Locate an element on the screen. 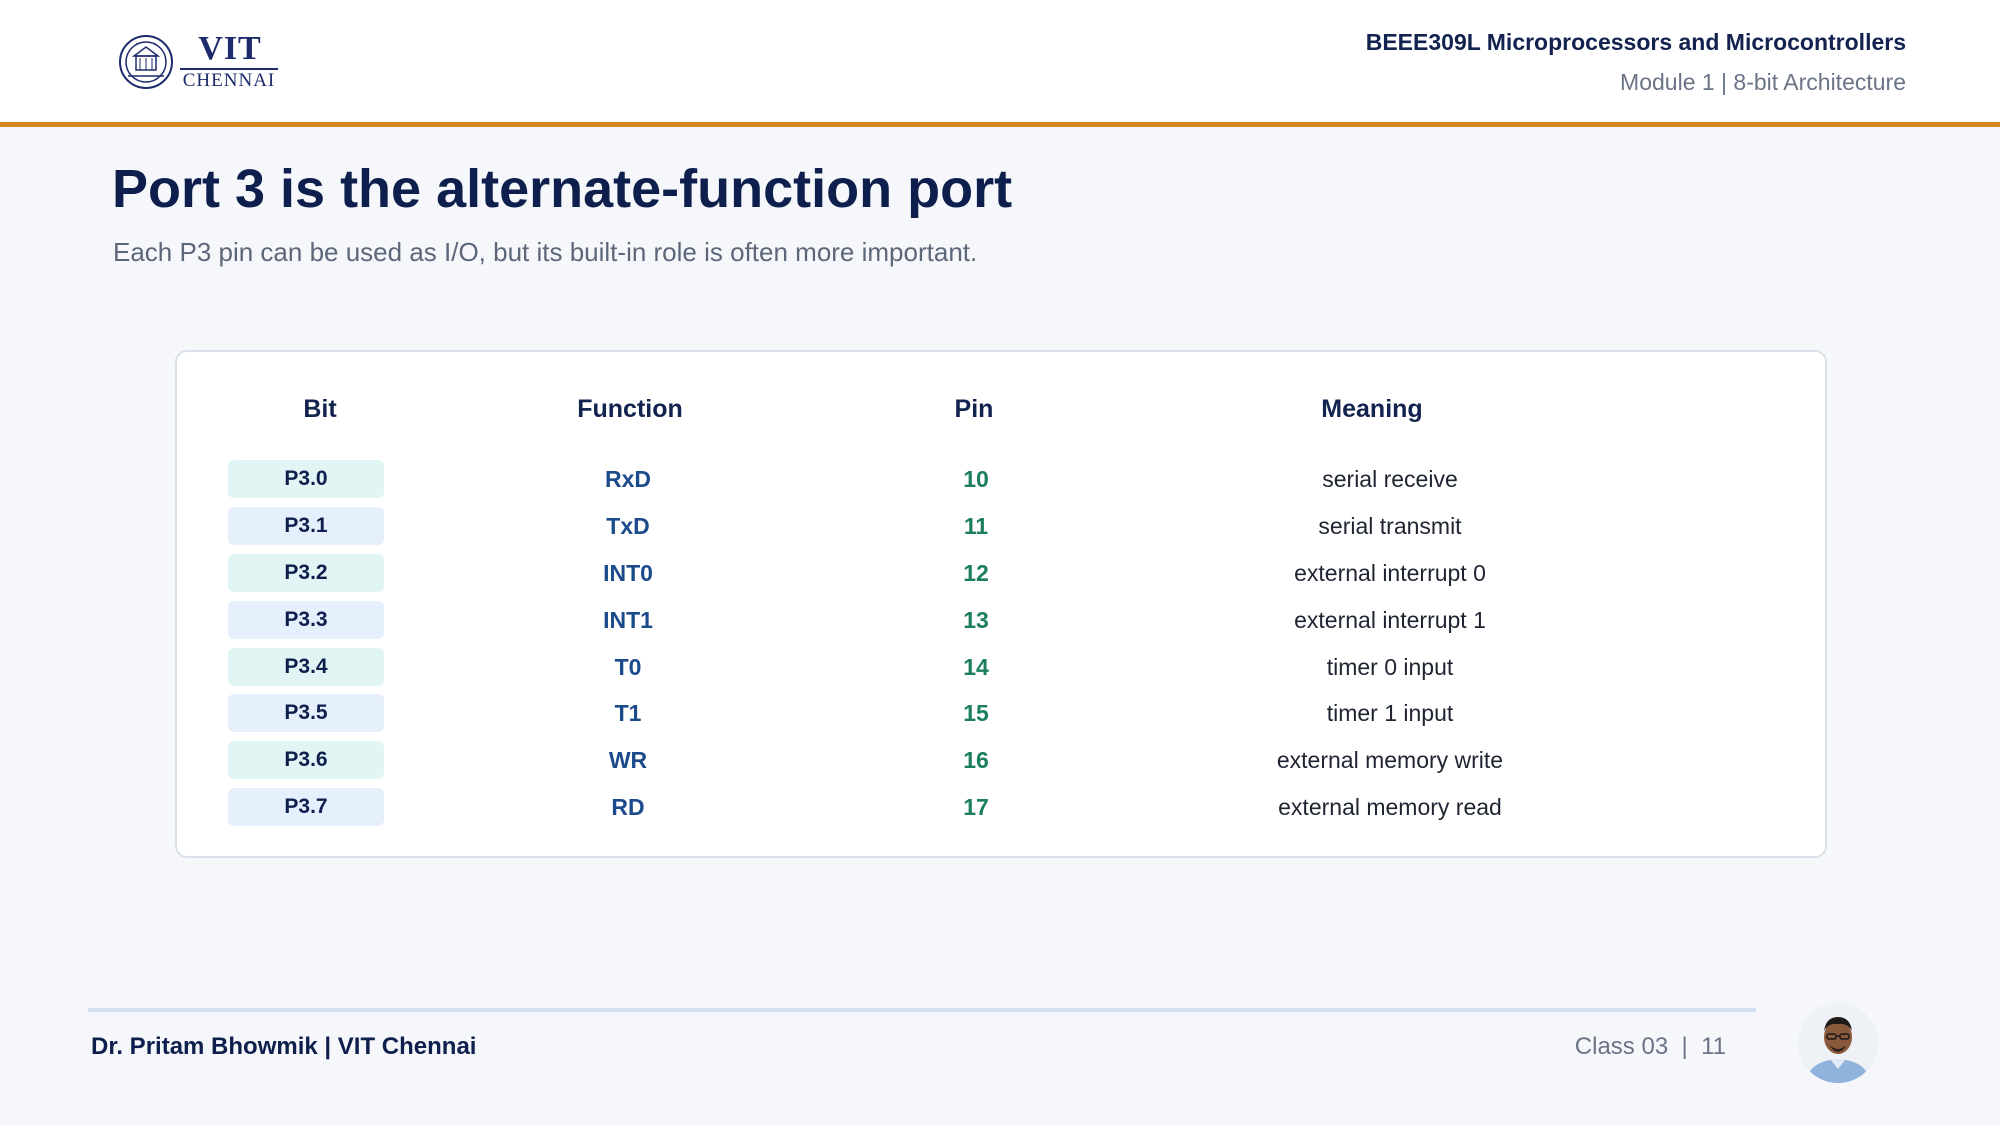  header-function: Function is located at coordinates (630, 409).